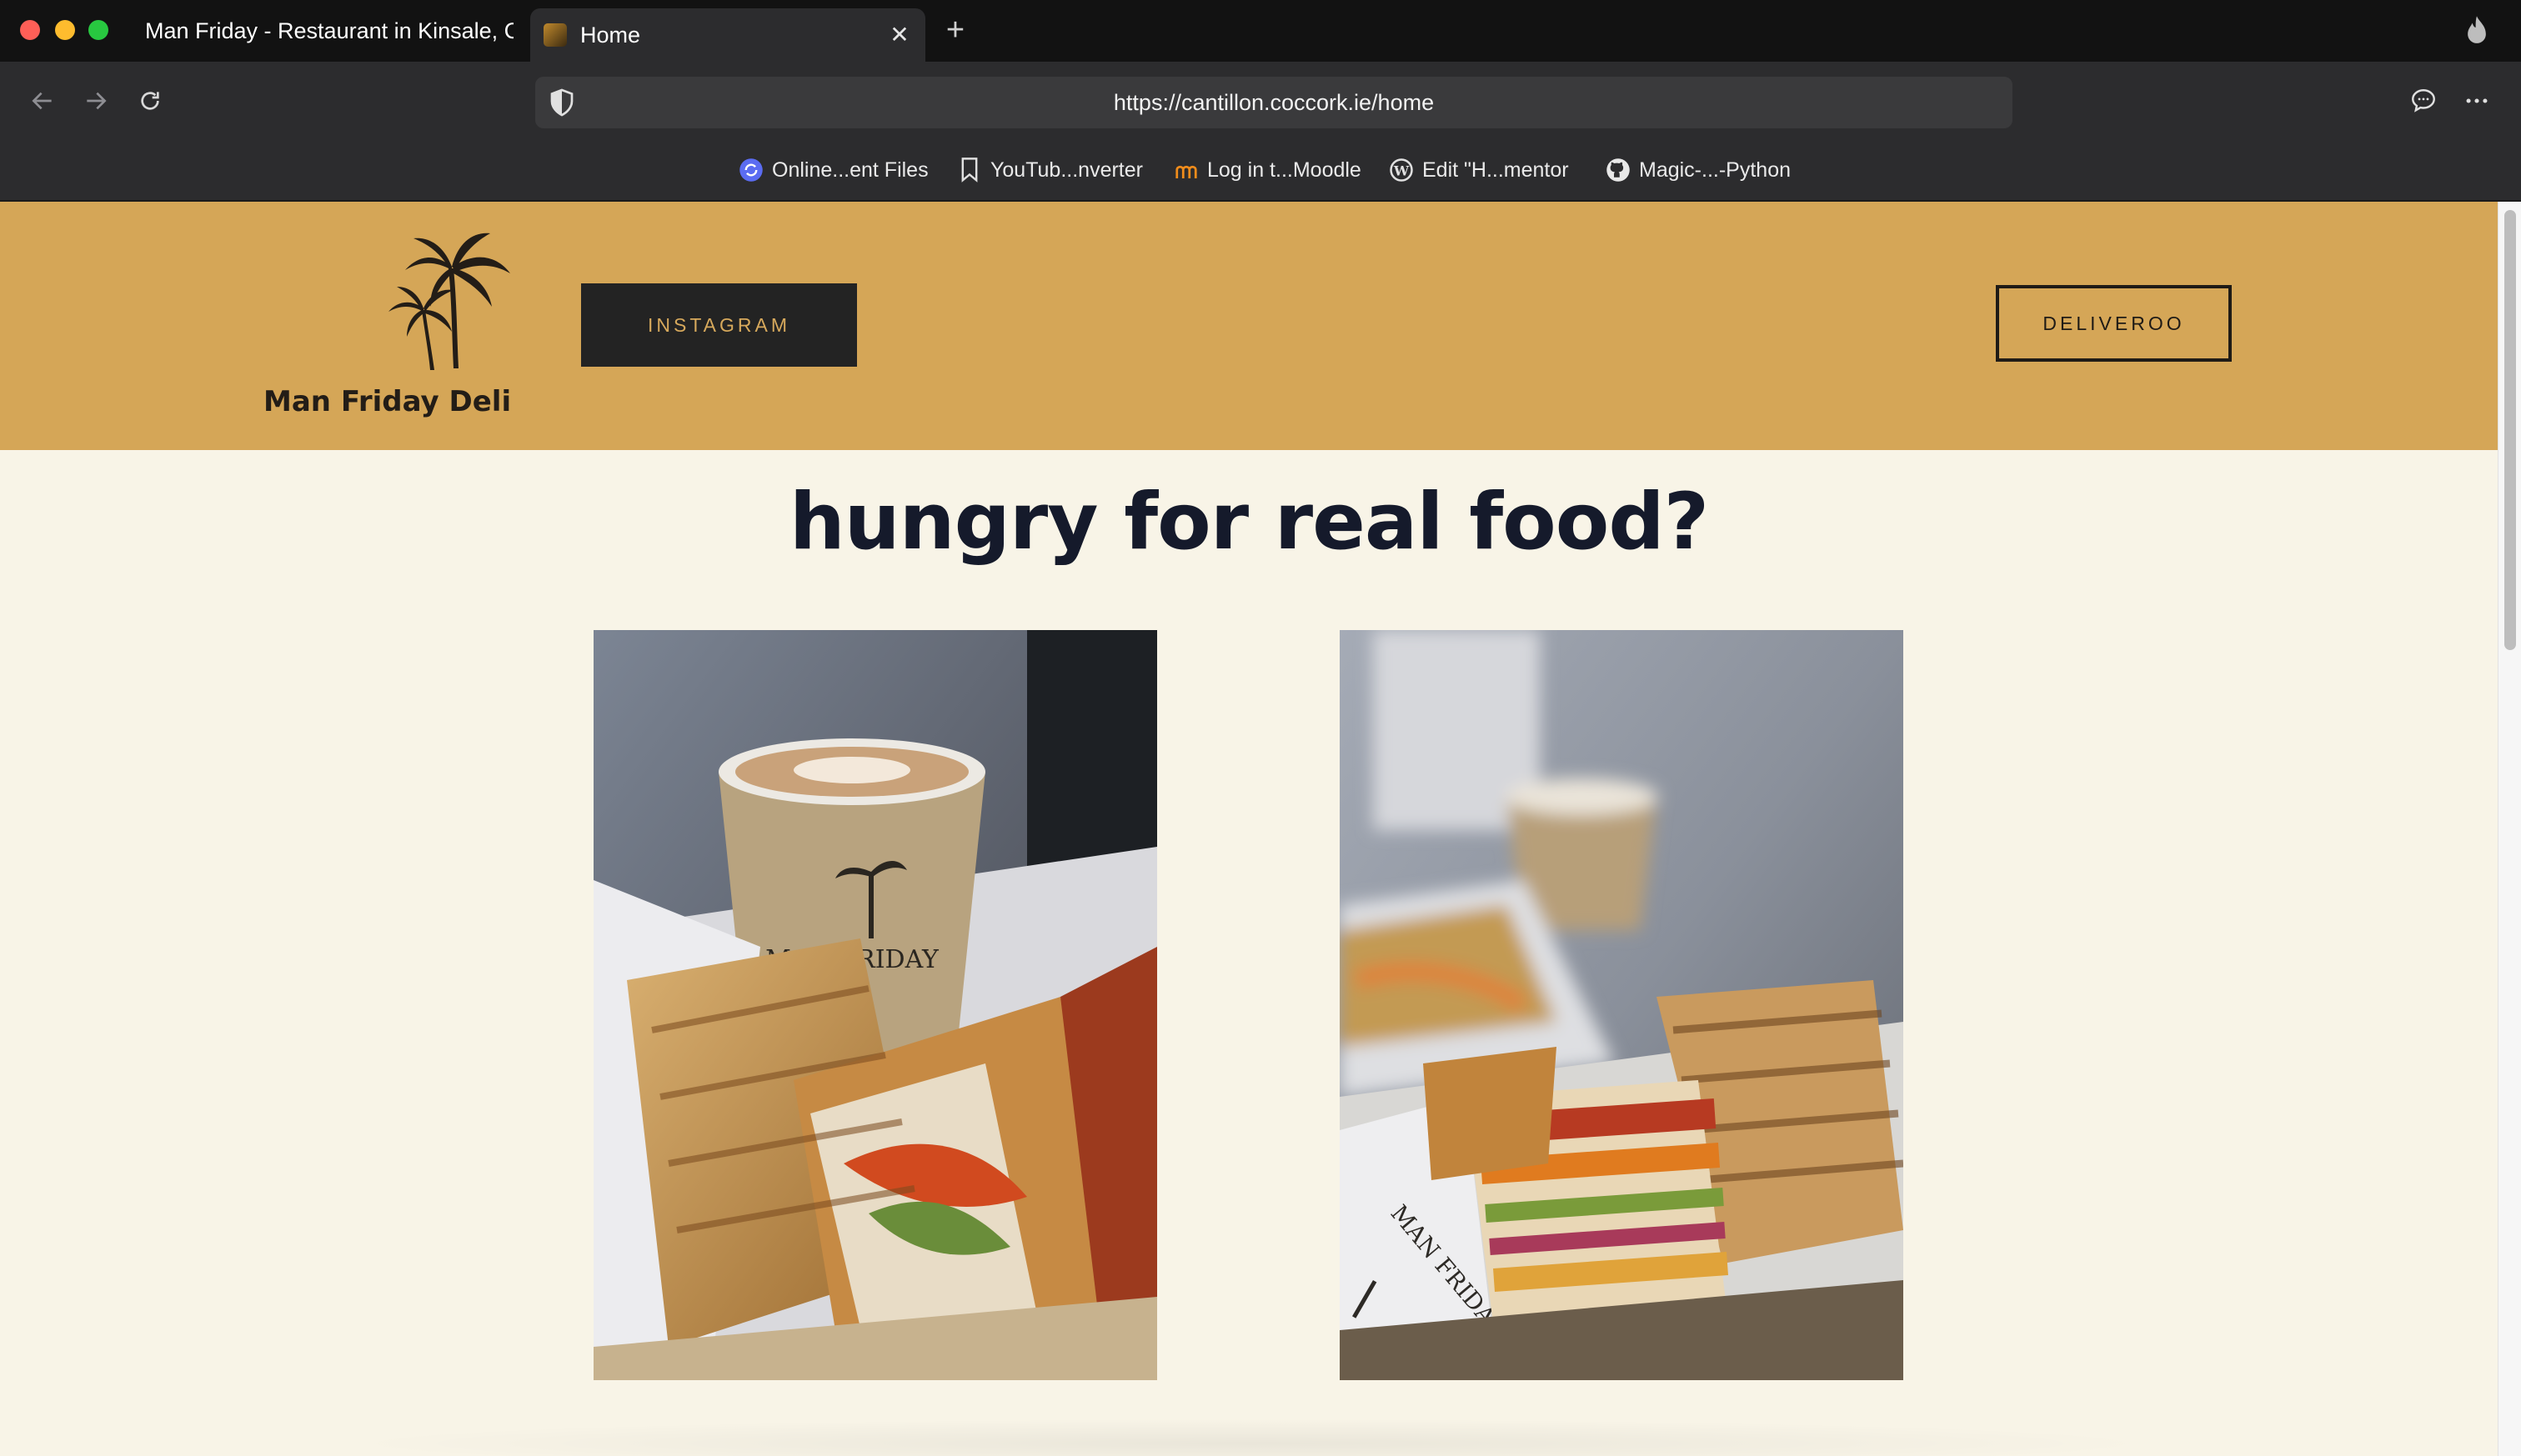 The width and height of the screenshot is (2521, 1456). What do you see at coordinates (1698, 170) in the screenshot?
I see `bookmark-magic-python: Magic-...-Python` at bounding box center [1698, 170].